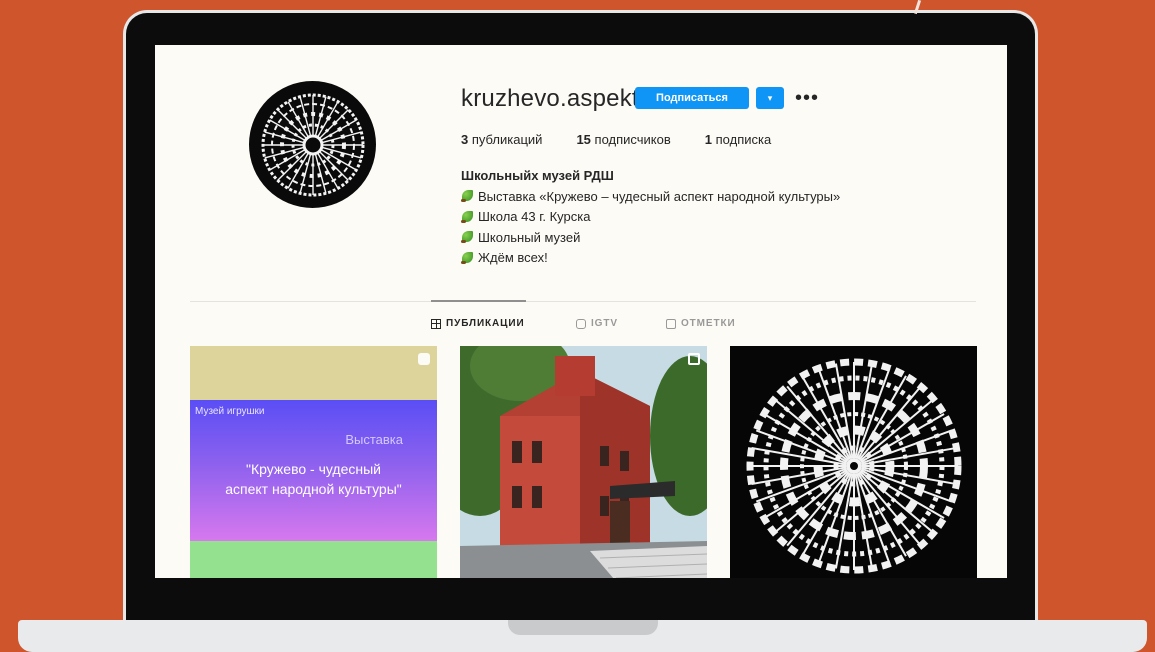 This screenshot has width=1155, height=652. Describe the element at coordinates (854, 466) in the screenshot. I see `lace-doily-photo` at that location.